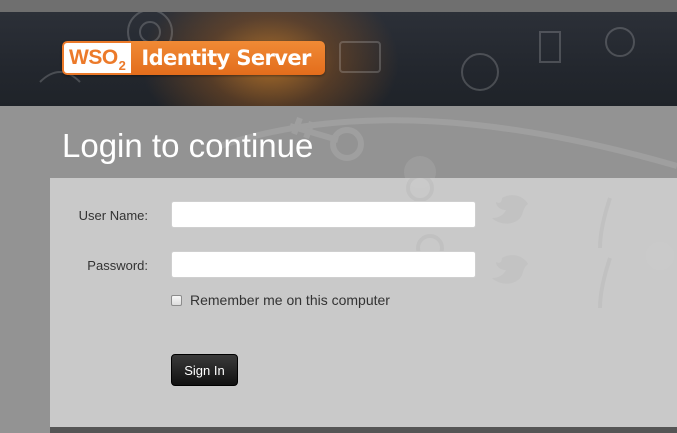  Describe the element at coordinates (188, 145) in the screenshot. I see `page-title: Login to continue` at that location.